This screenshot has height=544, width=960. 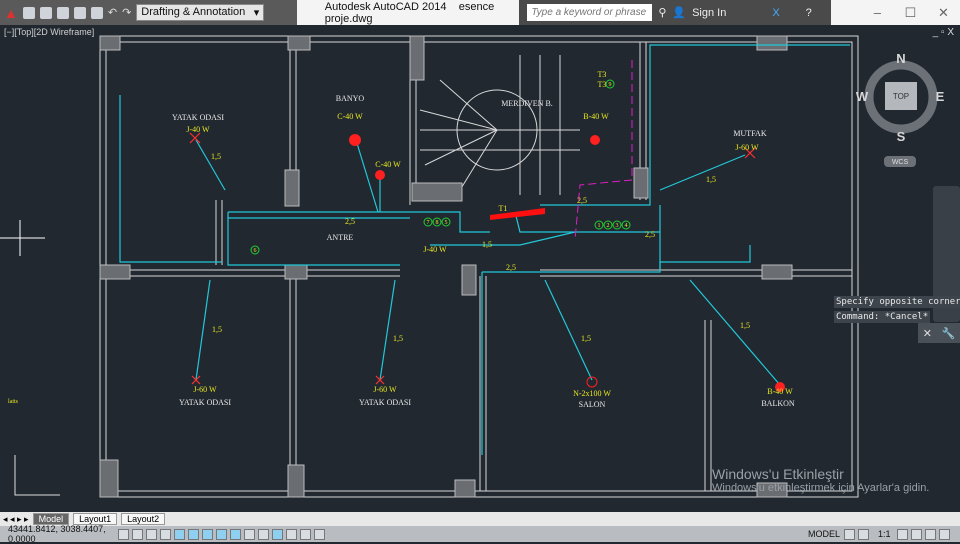 I want to click on coordinates-readout: 43441.8412, 3038.4407, 0.0000, so click(x=57, y=534).